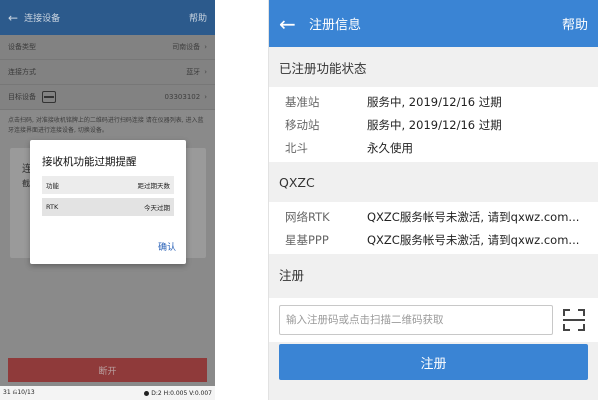 This screenshot has width=600, height=400. I want to click on target-device-value: 03303102, so click(182, 97).